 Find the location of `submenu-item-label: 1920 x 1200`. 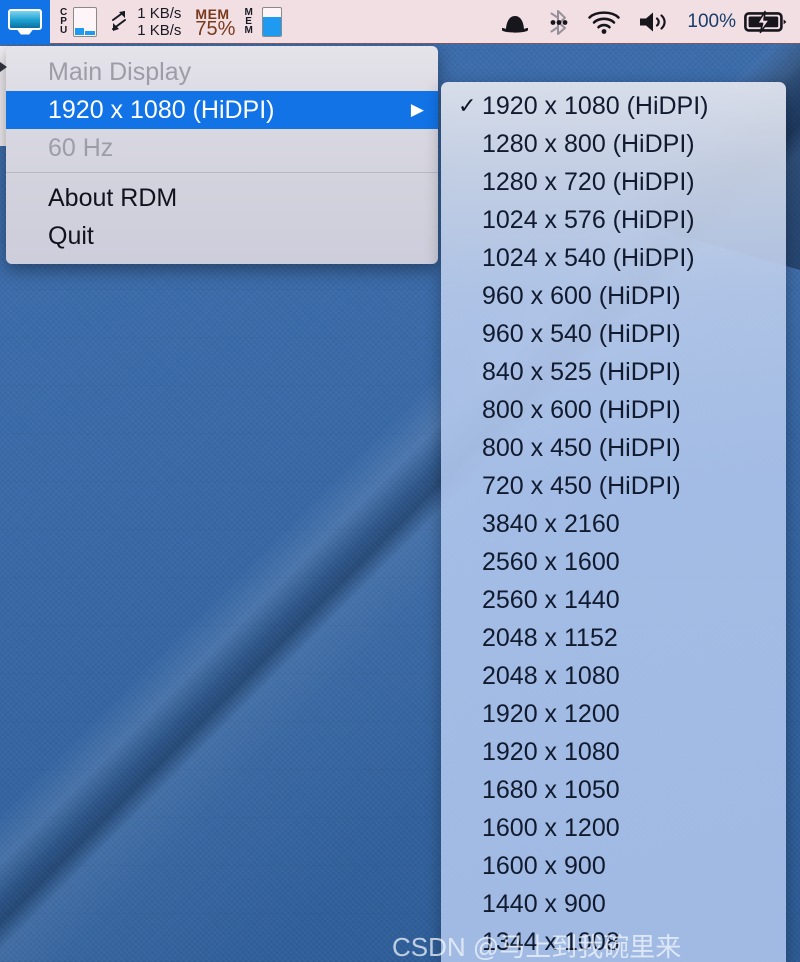

submenu-item-label: 1920 x 1200 is located at coordinates (551, 713).